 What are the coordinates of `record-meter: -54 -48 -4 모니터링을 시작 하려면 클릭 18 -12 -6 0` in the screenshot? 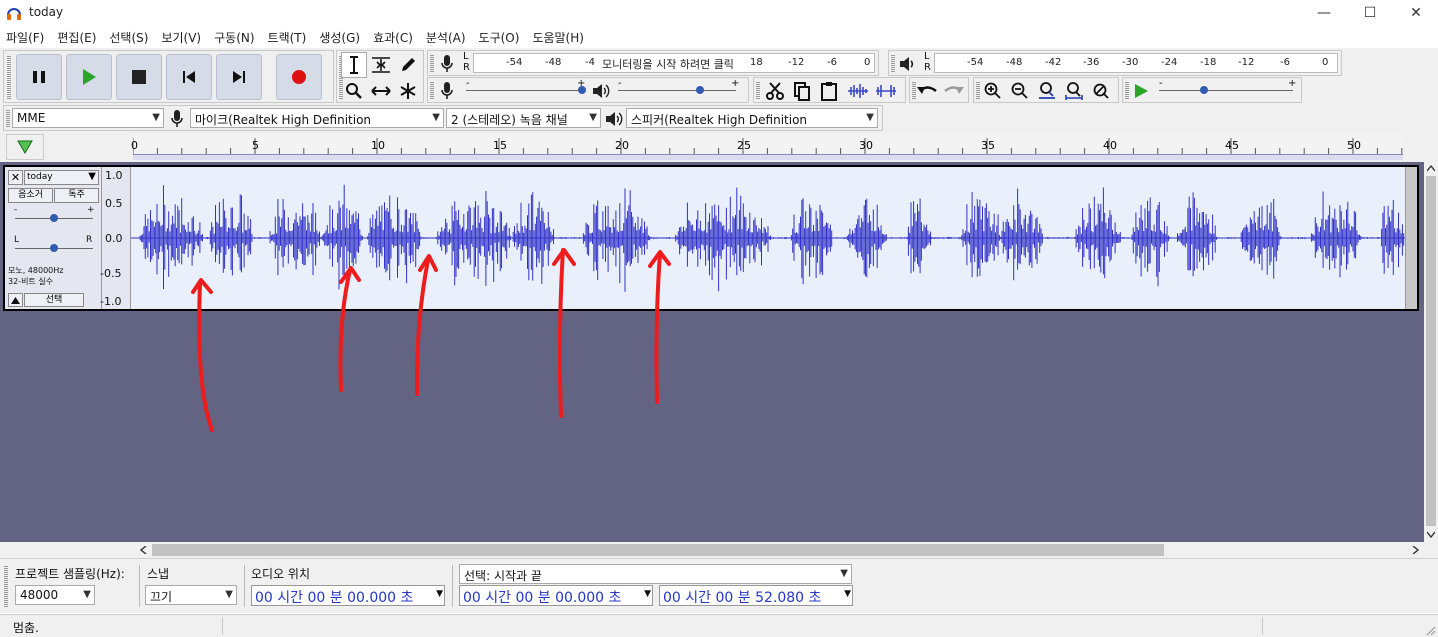 It's located at (674, 63).